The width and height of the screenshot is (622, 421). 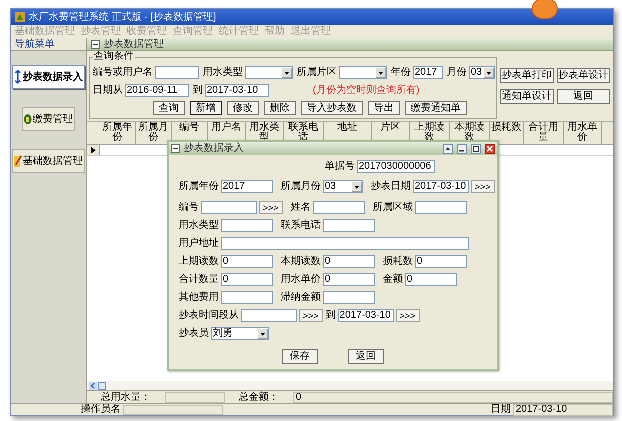 I want to click on field-label: 所属片区, so click(x=317, y=73).